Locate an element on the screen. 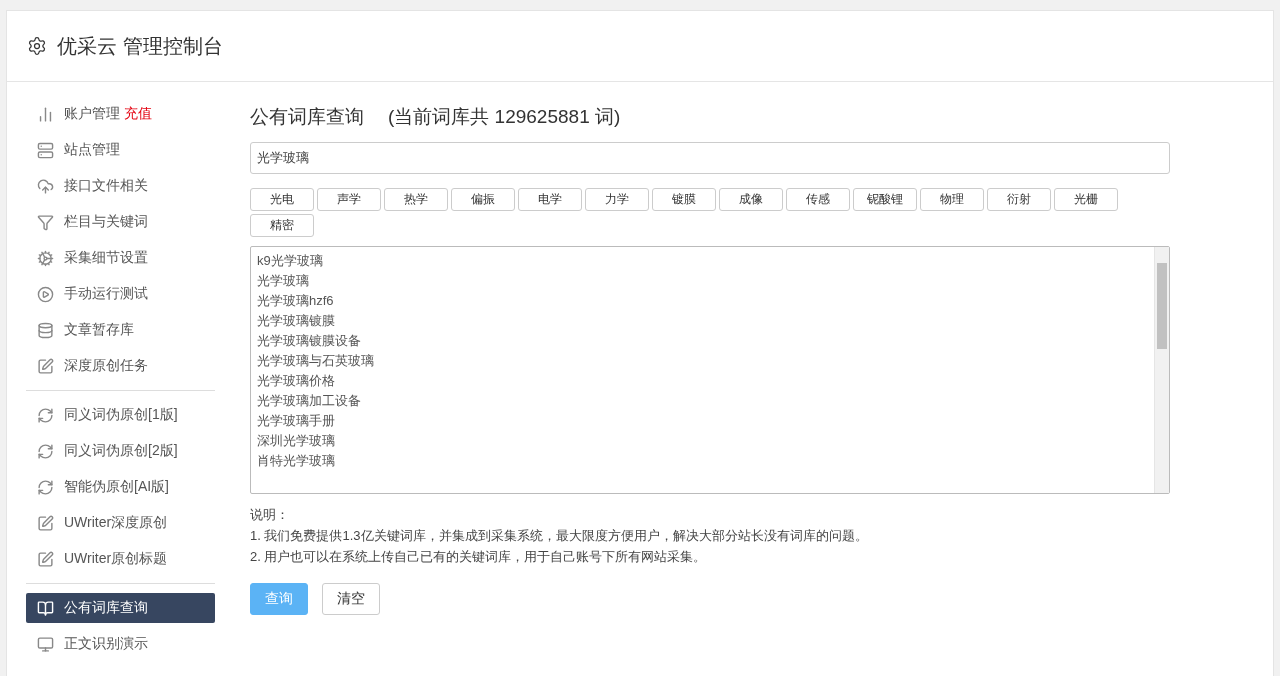 The width and height of the screenshot is (1280, 676). recharge-link: 充值 is located at coordinates (137, 113).